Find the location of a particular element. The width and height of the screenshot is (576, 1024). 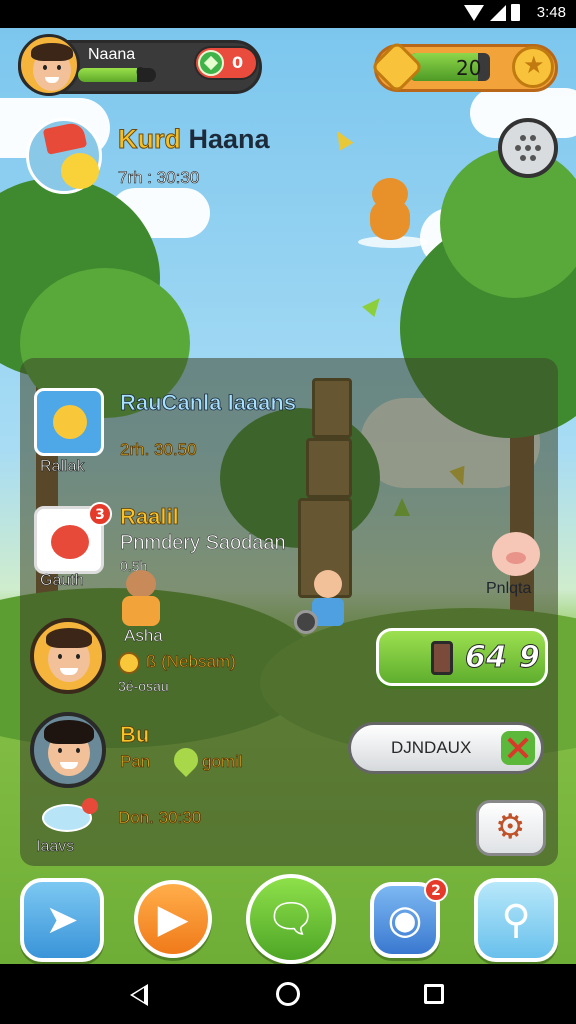

list-item-text: Pnmdery Saodaan is located at coordinates (203, 543).